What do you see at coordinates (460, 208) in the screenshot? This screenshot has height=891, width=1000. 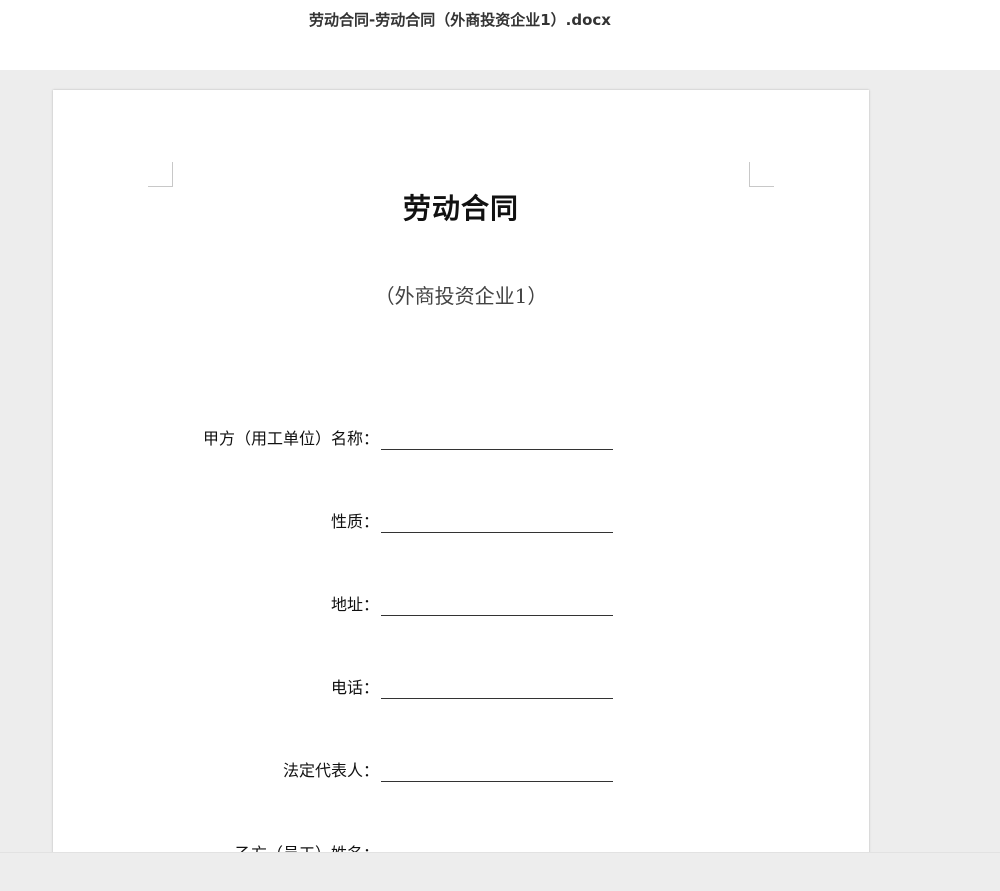 I see `document-title: 劳动合同` at bounding box center [460, 208].